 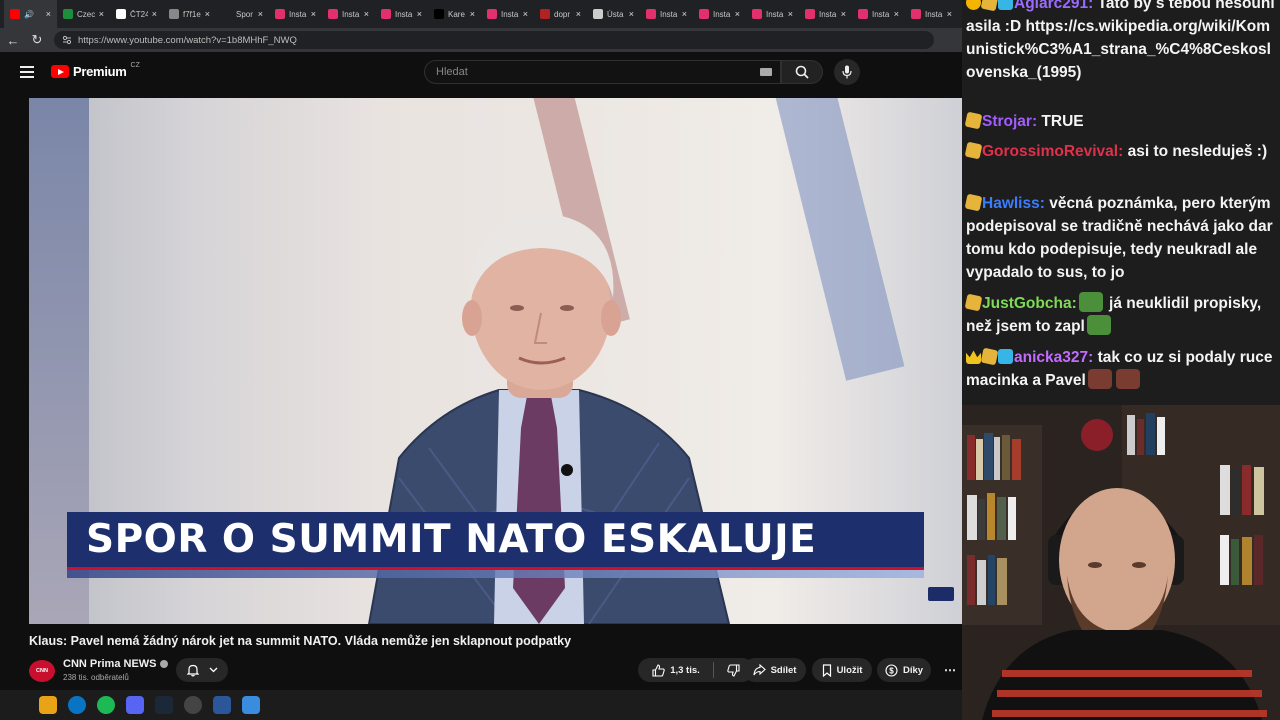 I want to click on notification-bell-button, so click(x=202, y=670).